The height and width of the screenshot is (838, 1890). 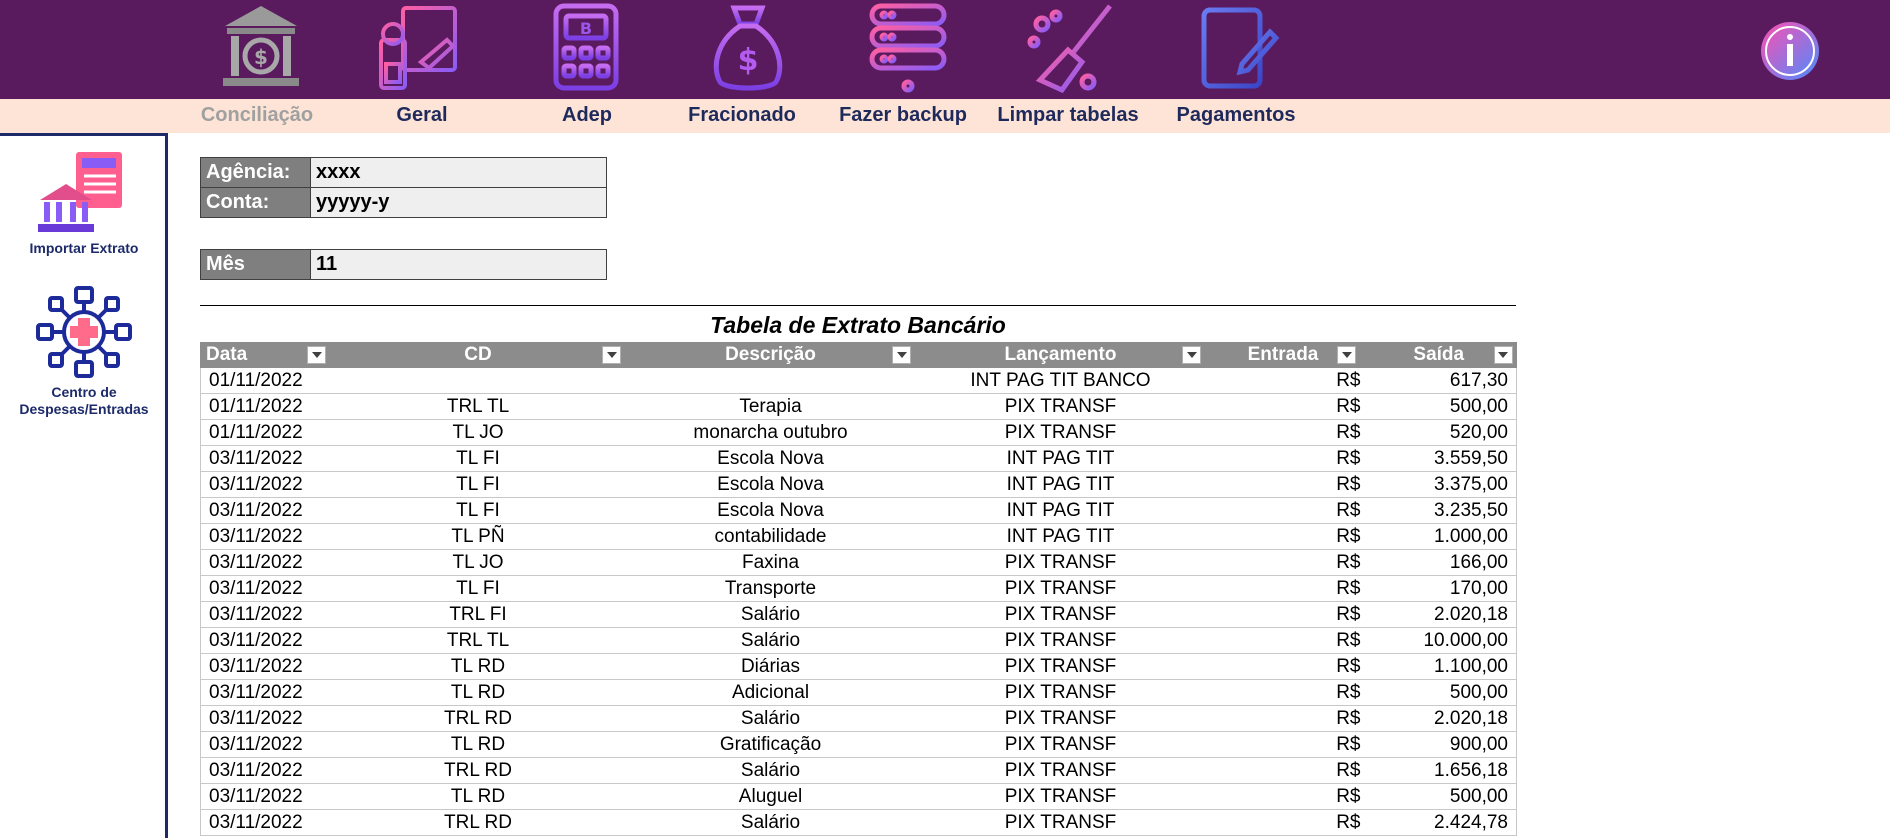 What do you see at coordinates (770, 406) in the screenshot?
I see `cell-descricao: Terapia` at bounding box center [770, 406].